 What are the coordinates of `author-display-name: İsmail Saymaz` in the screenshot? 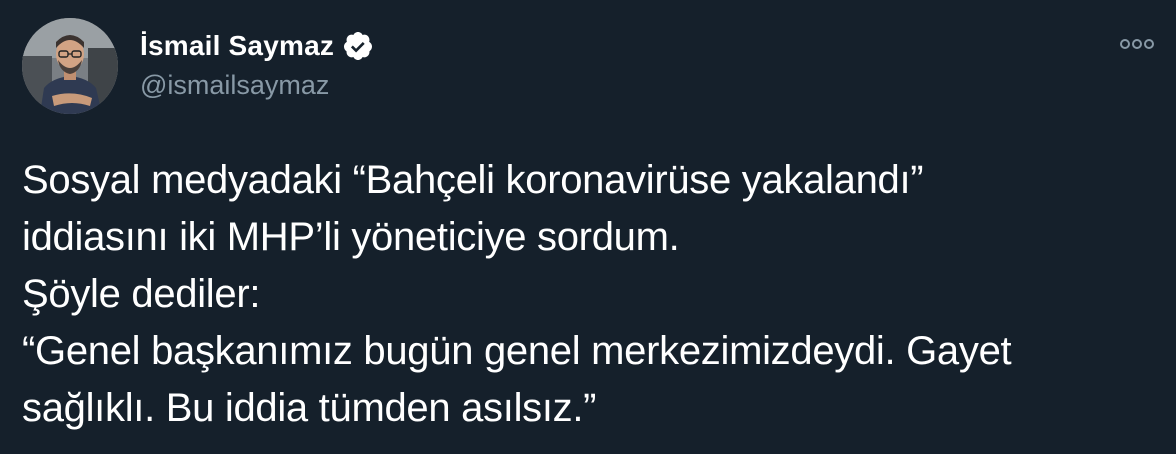 It's located at (237, 46).